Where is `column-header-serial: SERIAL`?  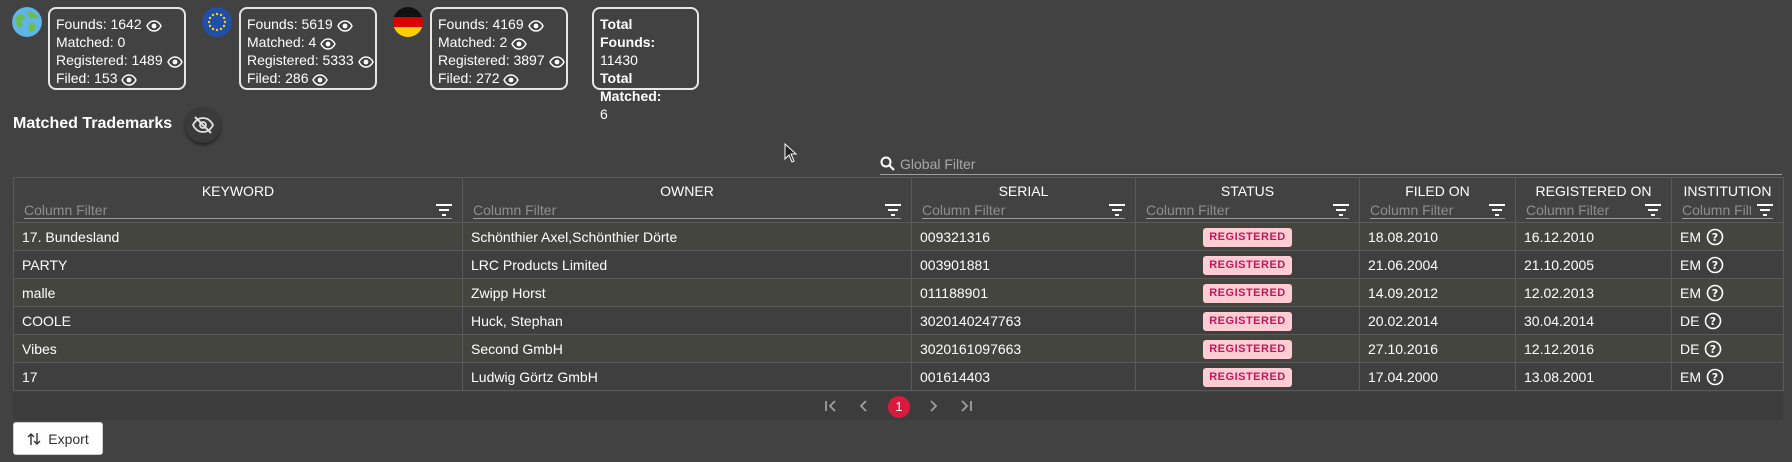 column-header-serial: SERIAL is located at coordinates (1023, 200).